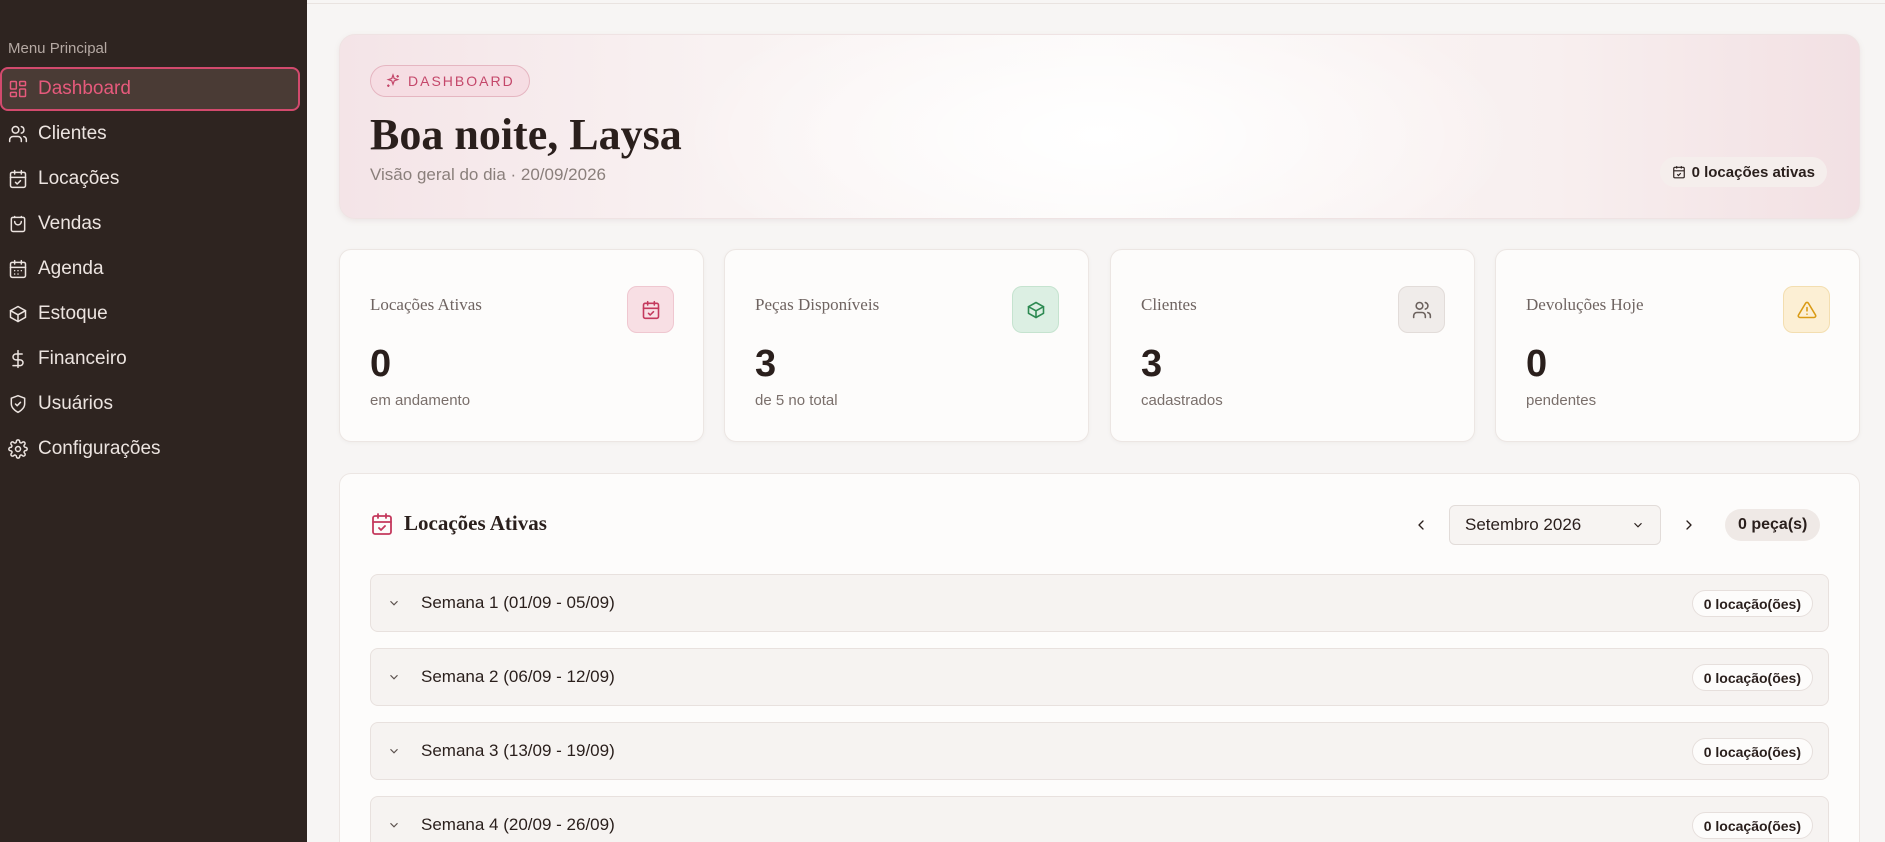 The width and height of the screenshot is (1885, 842). I want to click on month-select: Setembro 2026, so click(1555, 525).